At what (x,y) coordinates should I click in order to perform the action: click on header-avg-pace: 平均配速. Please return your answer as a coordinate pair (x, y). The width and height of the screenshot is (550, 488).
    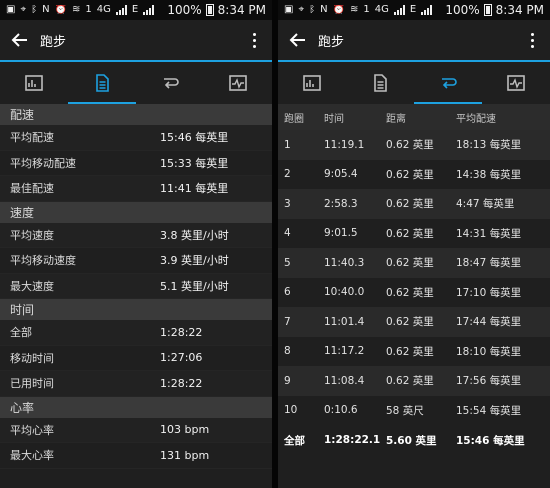
    Looking at the image, I should click on (476, 119).